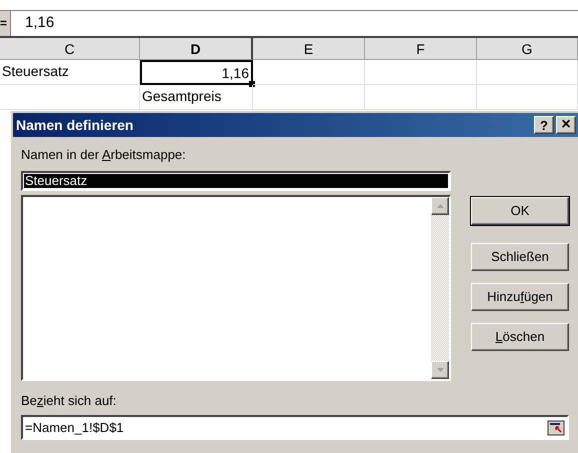  What do you see at coordinates (74, 427) in the screenshot?
I see `refers-value: =Namen_1!$D$1` at bounding box center [74, 427].